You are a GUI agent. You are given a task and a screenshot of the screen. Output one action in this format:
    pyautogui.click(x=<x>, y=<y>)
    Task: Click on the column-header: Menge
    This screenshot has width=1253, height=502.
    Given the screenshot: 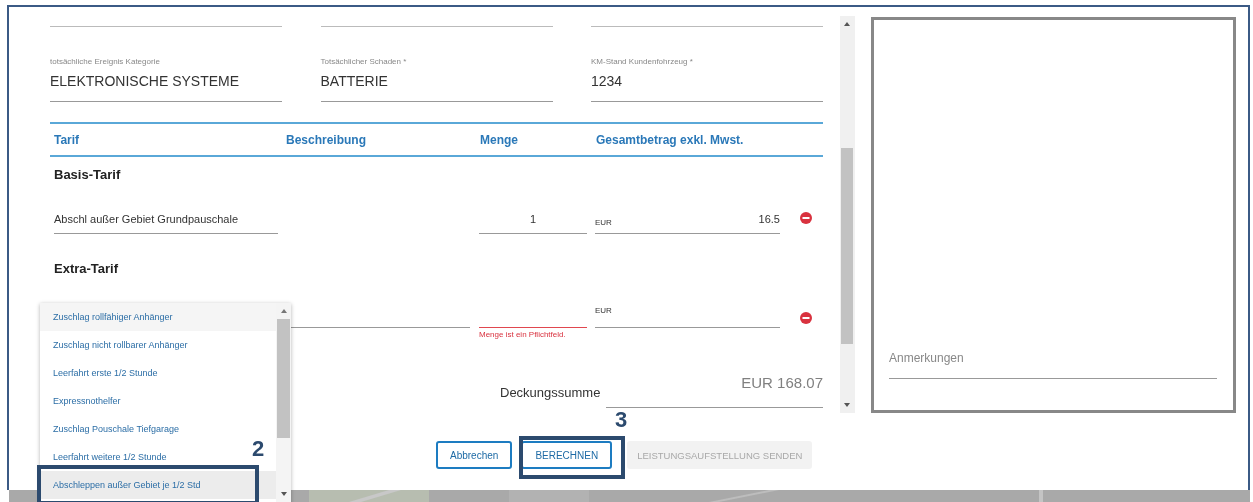 What is the action you would take?
    pyautogui.click(x=499, y=139)
    